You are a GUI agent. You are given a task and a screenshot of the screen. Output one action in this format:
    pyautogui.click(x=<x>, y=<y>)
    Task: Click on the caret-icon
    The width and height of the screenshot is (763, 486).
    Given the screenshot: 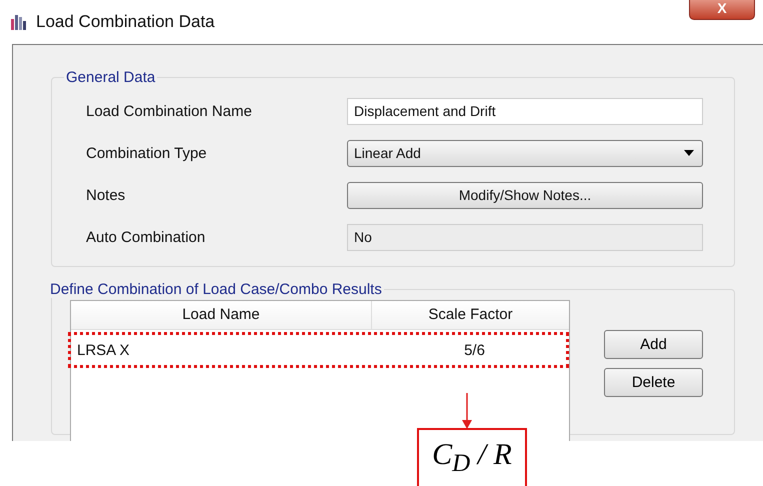 What is the action you would take?
    pyautogui.click(x=689, y=153)
    